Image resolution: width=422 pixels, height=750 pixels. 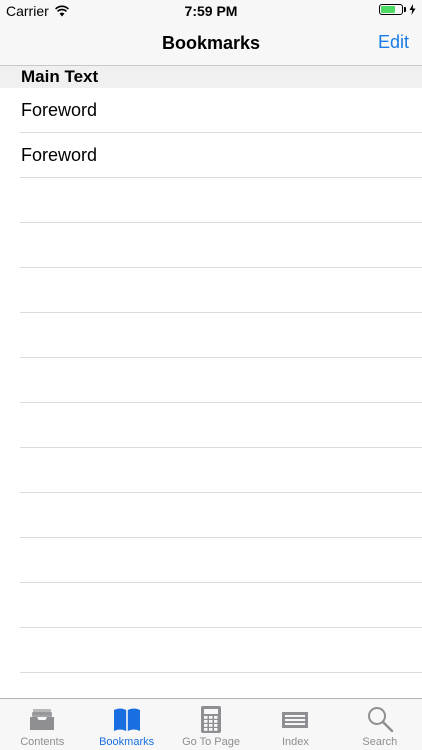 What do you see at coordinates (42, 719) in the screenshot?
I see `inbox-tray-icon` at bounding box center [42, 719].